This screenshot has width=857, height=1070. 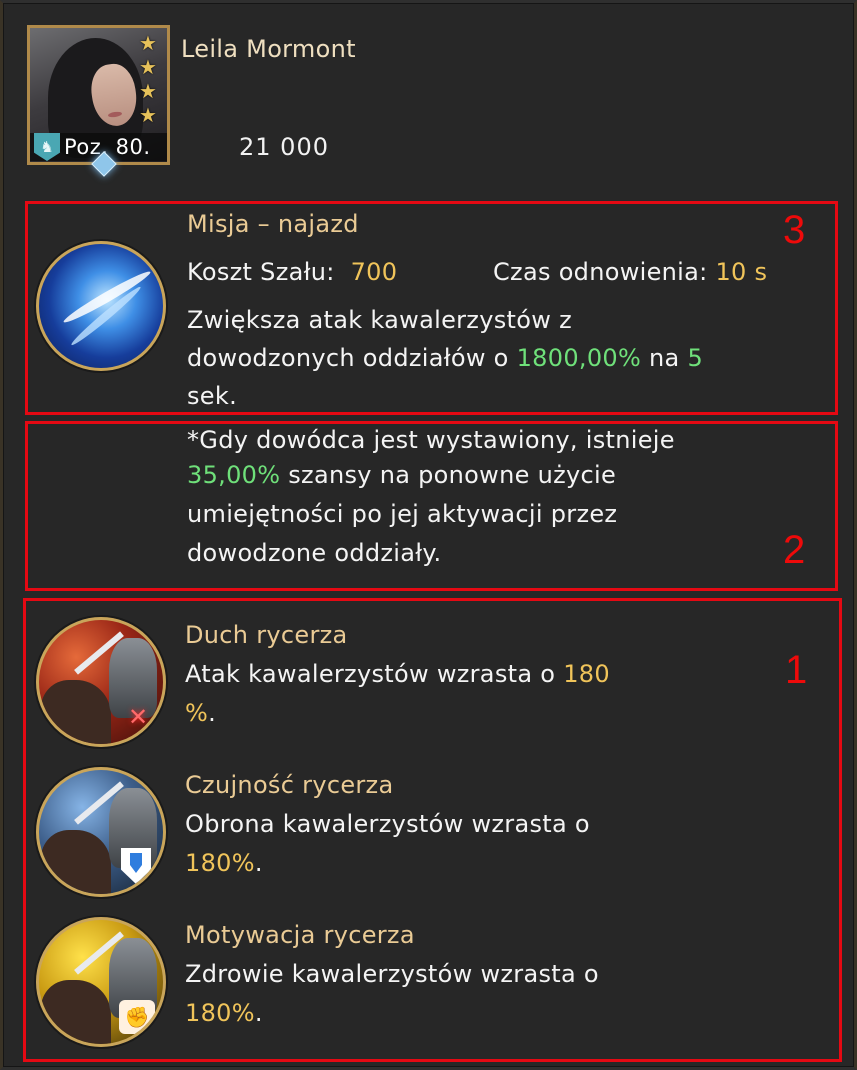 I want to click on passive-desc-line: Atak kawalerzystów wzrasta o 180, so click(x=397, y=674).